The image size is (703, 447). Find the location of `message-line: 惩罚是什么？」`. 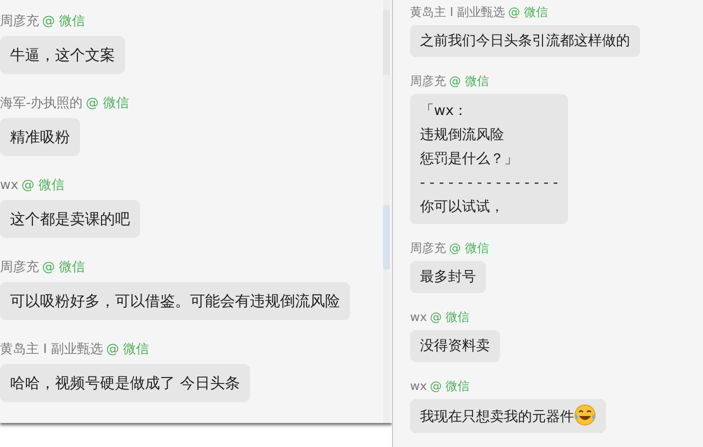

message-line: 惩罚是什么？」 is located at coordinates (469, 159).